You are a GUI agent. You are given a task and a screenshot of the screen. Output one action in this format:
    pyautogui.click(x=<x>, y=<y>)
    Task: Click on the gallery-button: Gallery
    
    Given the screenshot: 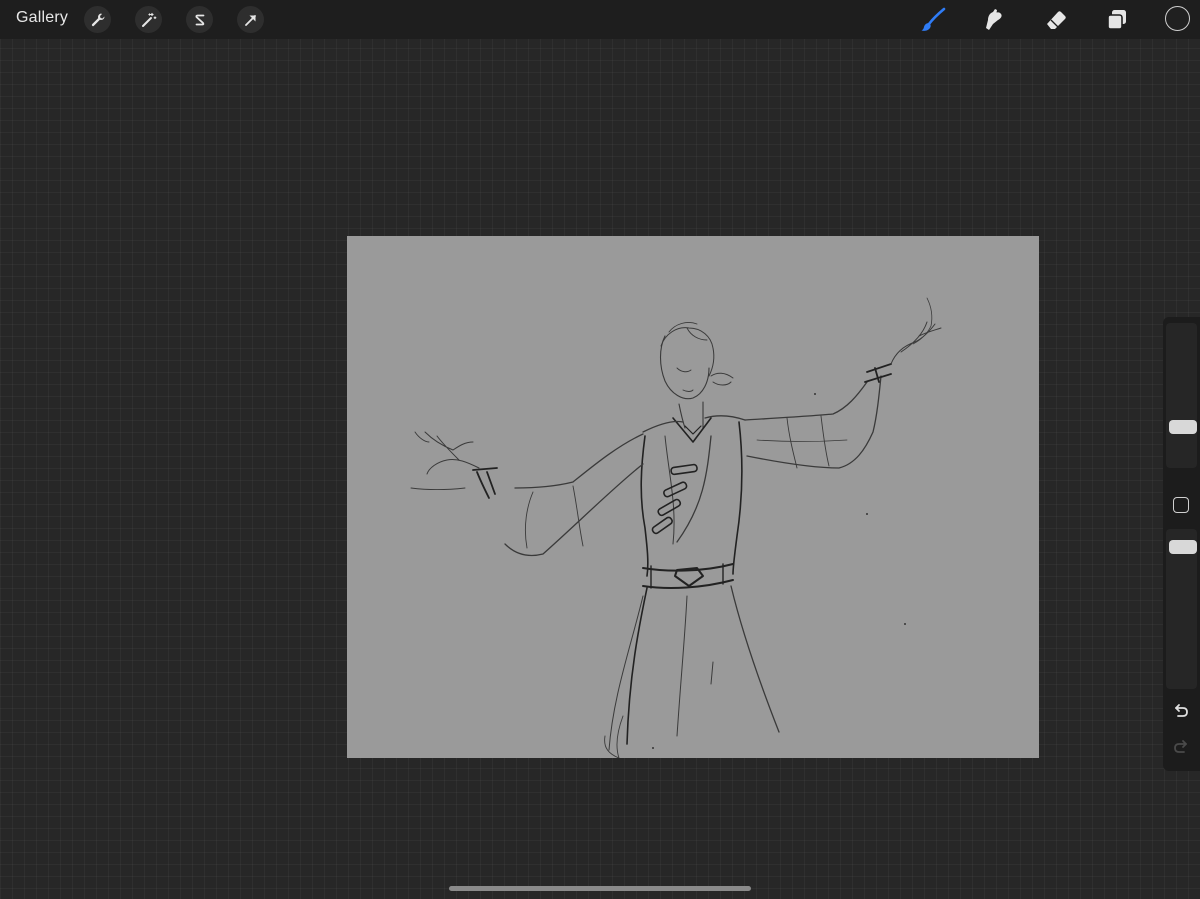 What is the action you would take?
    pyautogui.click(x=42, y=18)
    